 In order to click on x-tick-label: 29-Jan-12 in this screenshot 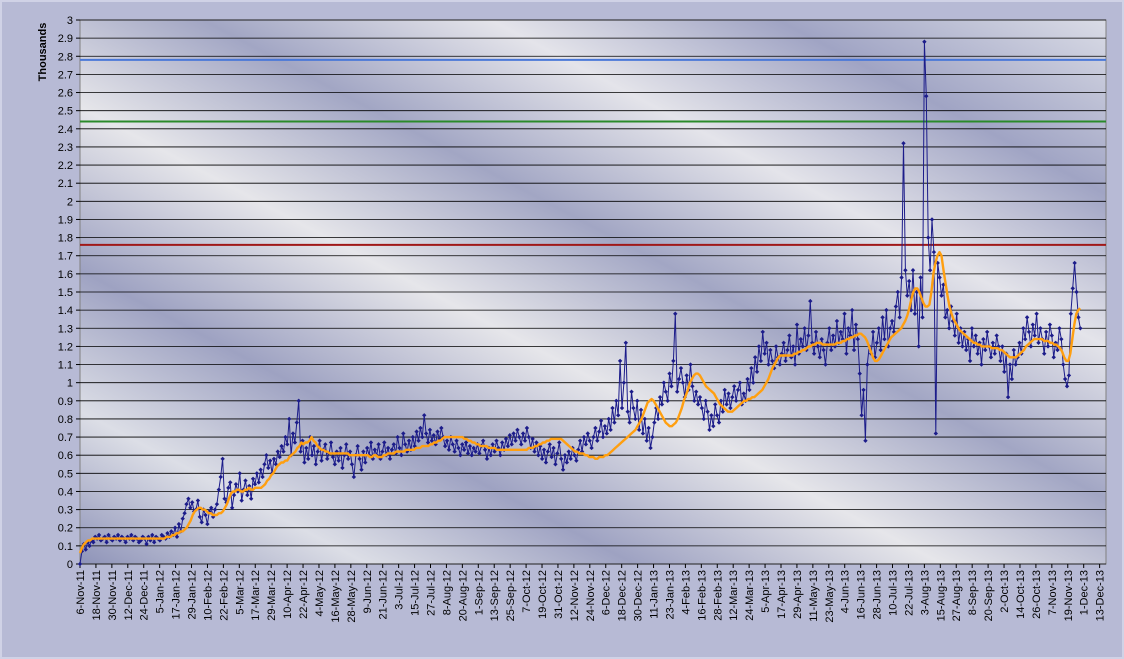, I will do `click(193, 595)`.